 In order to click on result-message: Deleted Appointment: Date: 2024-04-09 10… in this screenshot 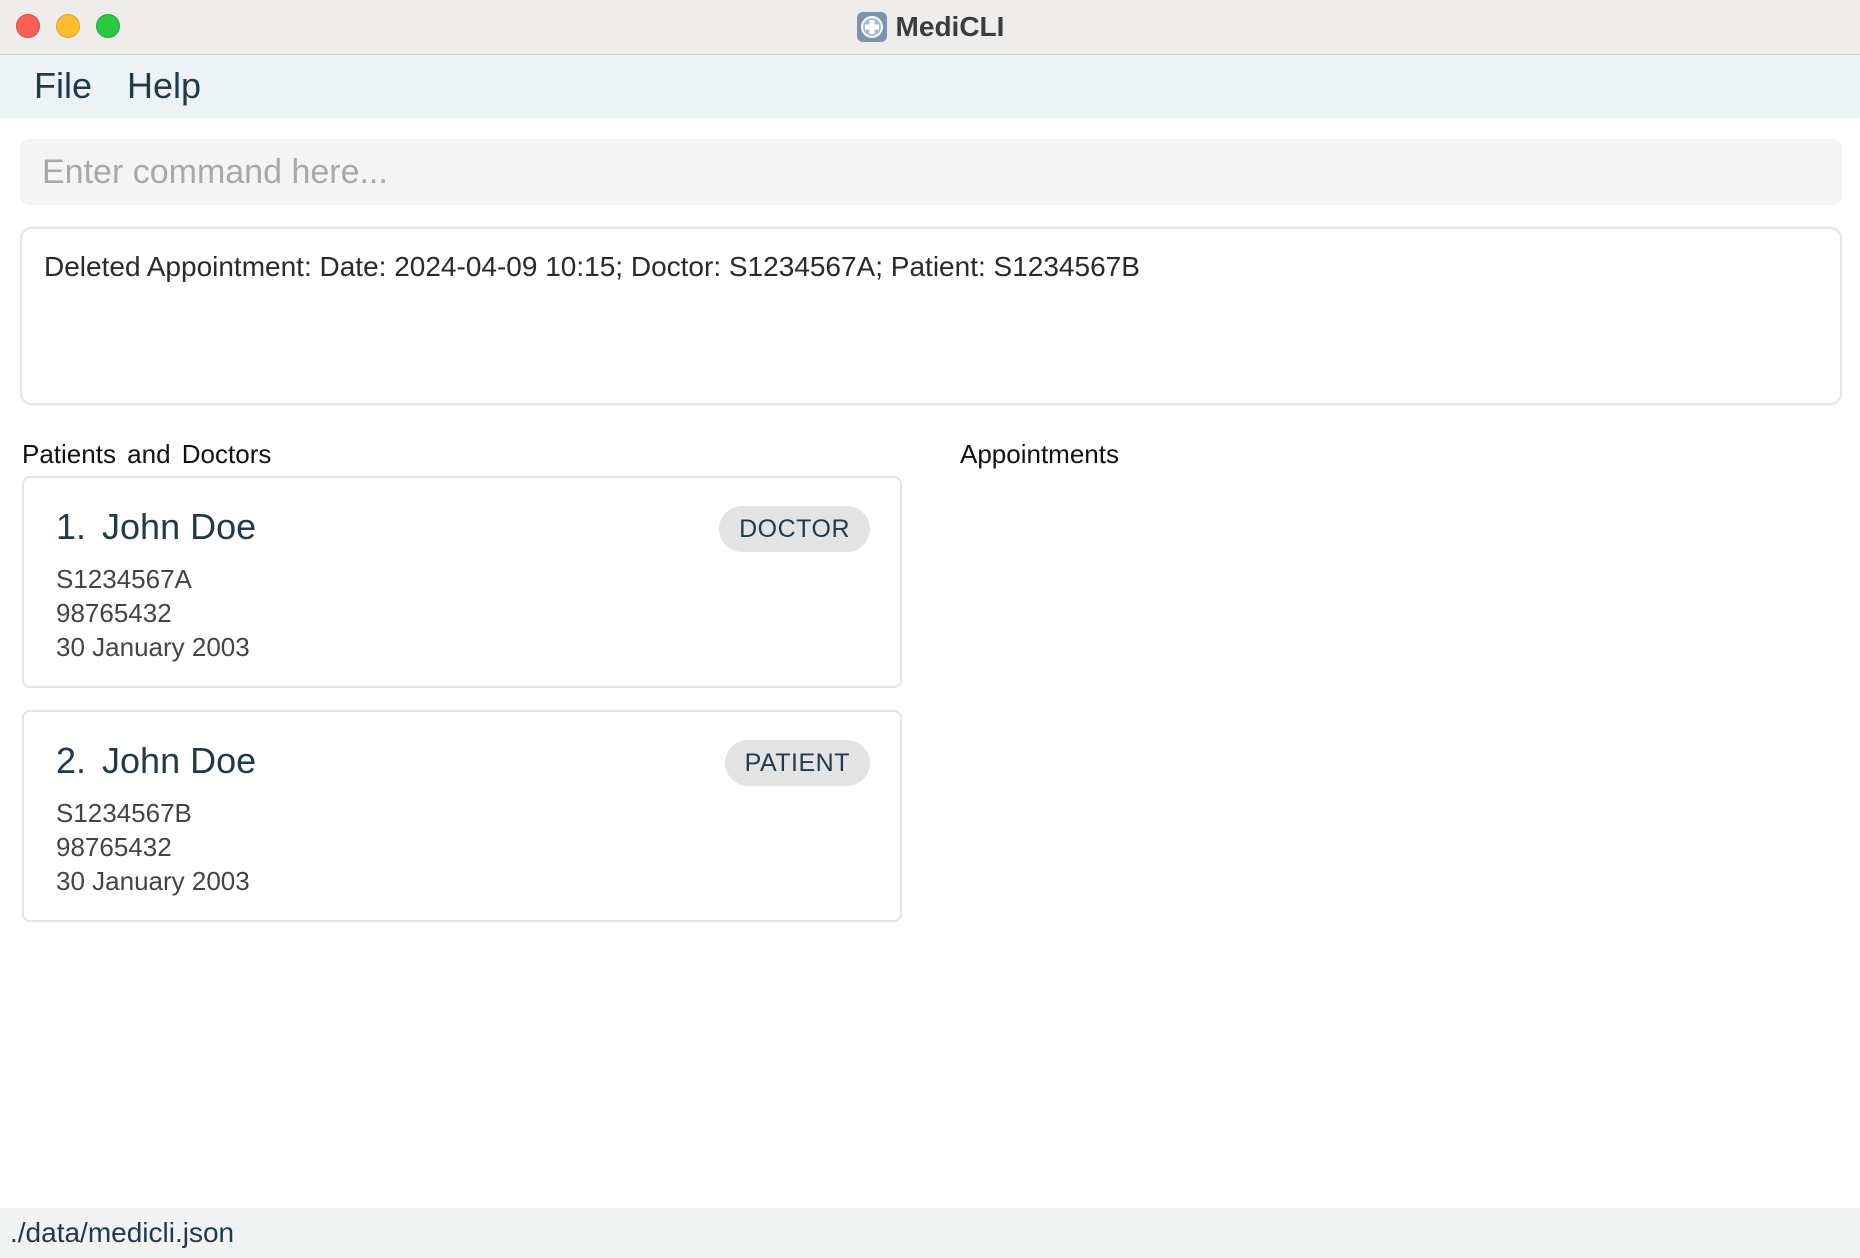, I will do `click(592, 266)`.